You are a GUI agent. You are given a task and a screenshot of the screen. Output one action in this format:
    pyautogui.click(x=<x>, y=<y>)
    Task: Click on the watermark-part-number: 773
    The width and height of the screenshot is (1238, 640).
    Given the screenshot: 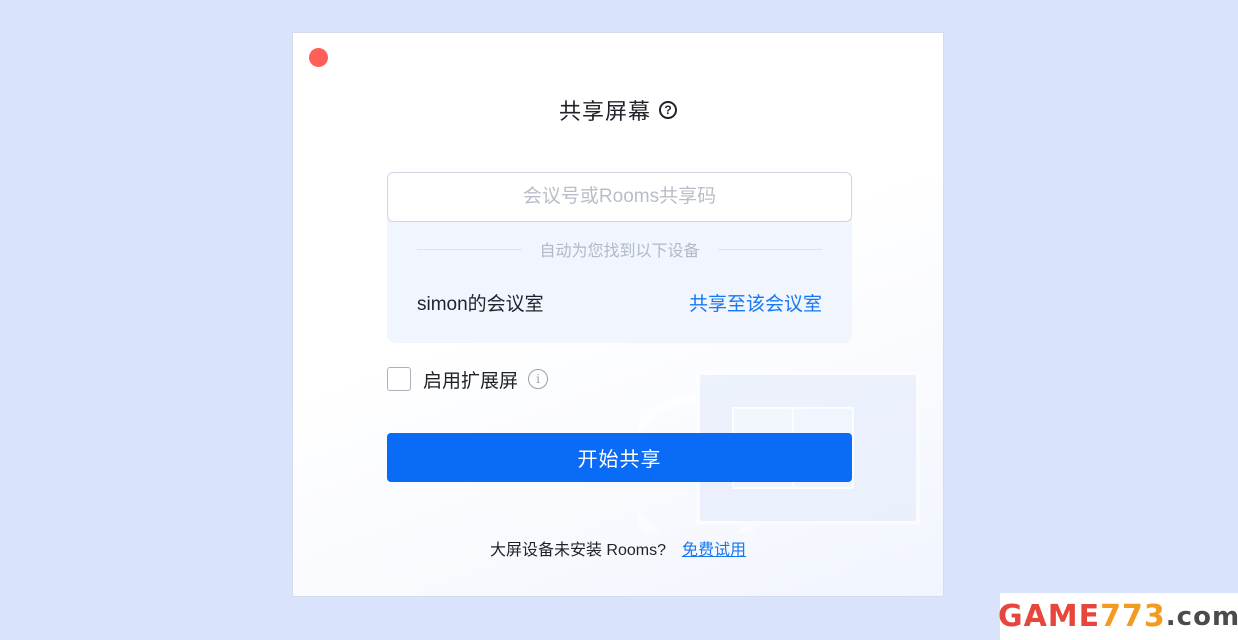 What is the action you would take?
    pyautogui.click(x=1133, y=616)
    